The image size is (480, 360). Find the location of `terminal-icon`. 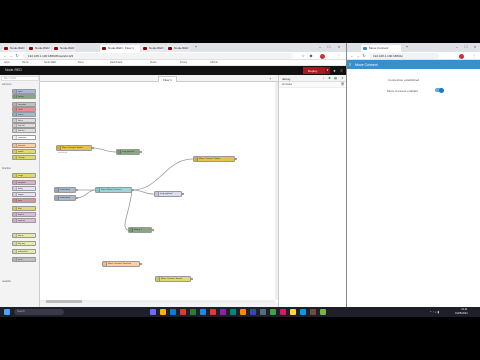

terminal-icon is located at coordinates (193, 312).